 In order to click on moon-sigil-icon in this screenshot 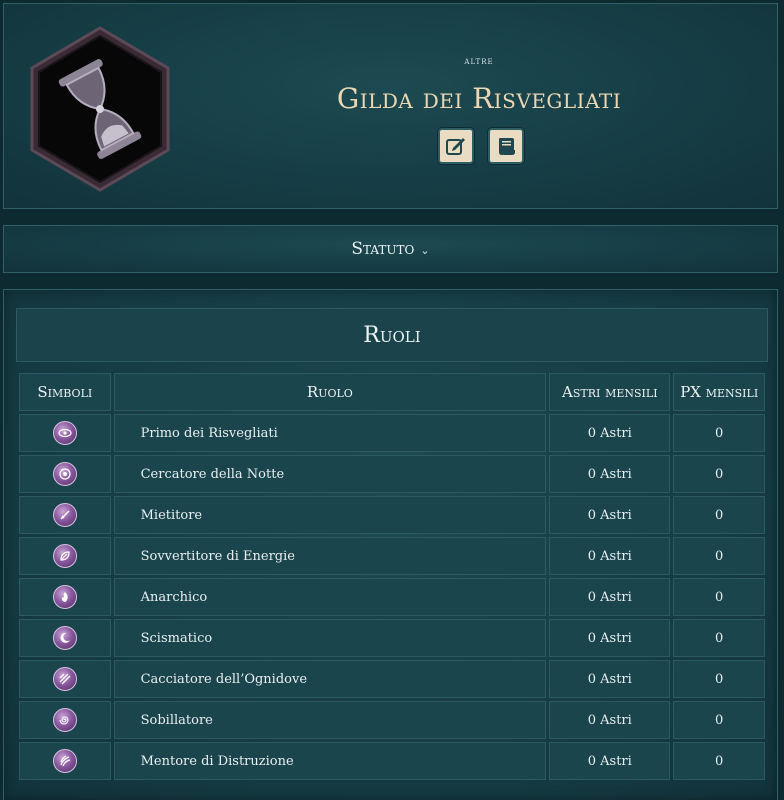, I will do `click(64, 638)`.